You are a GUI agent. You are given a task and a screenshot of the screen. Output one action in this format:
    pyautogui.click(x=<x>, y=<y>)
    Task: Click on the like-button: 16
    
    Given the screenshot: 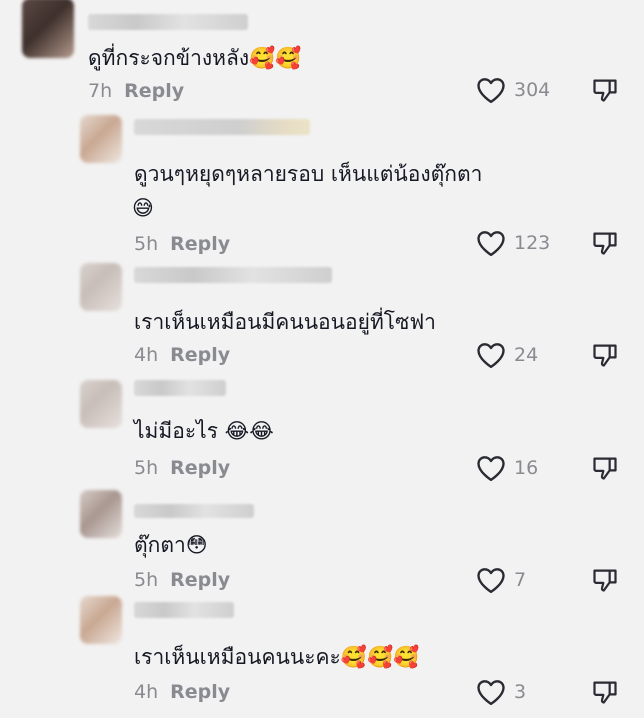 What is the action you would take?
    pyautogui.click(x=507, y=468)
    